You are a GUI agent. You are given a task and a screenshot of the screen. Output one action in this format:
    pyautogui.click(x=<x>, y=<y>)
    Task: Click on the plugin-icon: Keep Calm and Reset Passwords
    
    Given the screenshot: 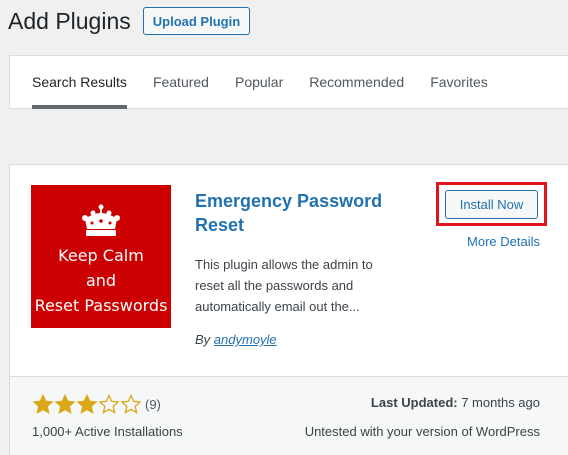 What is the action you would take?
    pyautogui.click(x=101, y=256)
    